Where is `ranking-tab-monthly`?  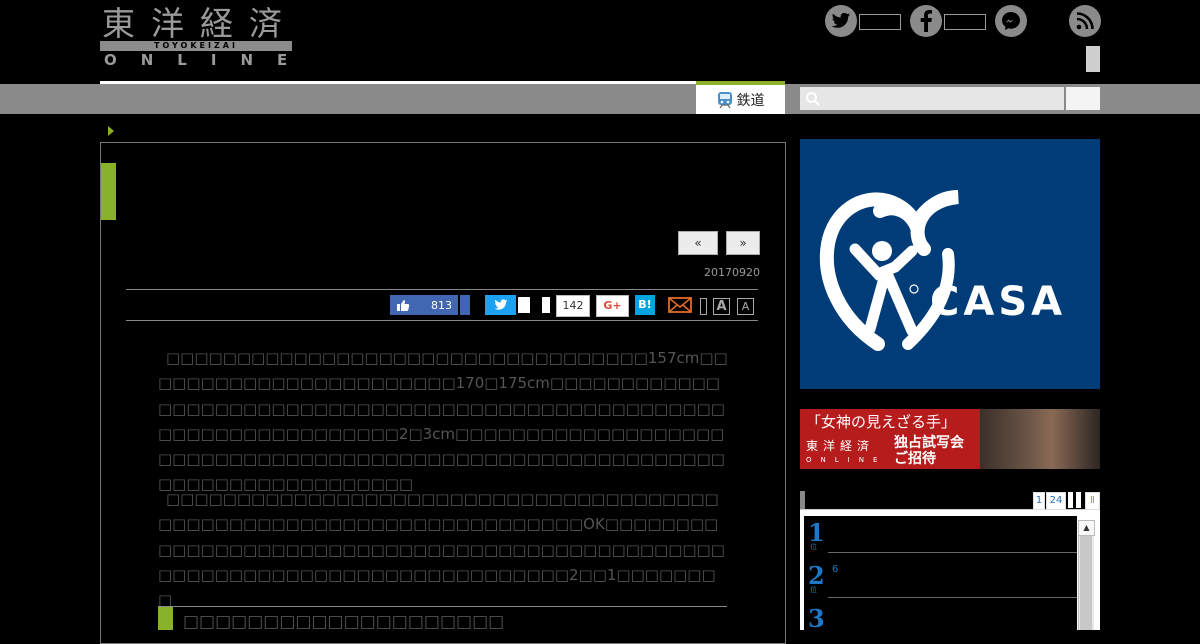 ranking-tab-monthly is located at coordinates (1078, 500).